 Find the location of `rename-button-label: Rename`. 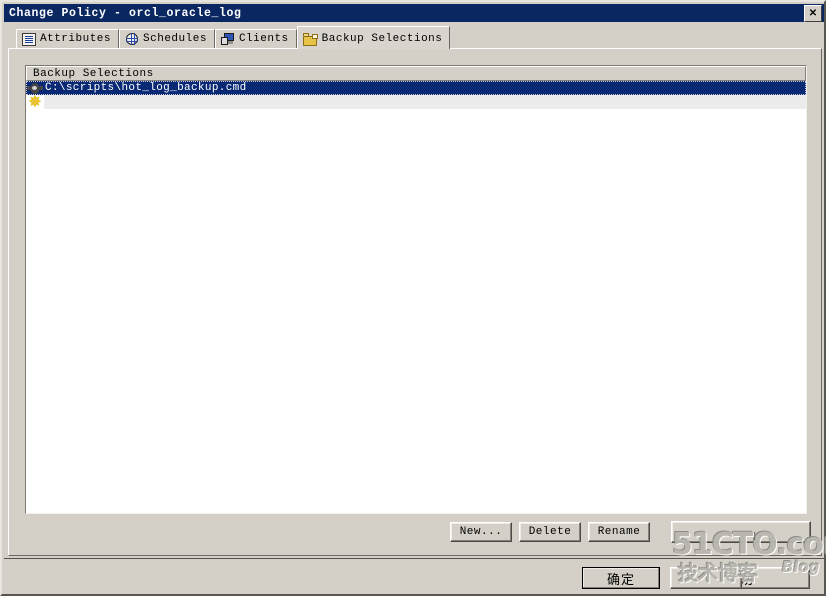

rename-button-label: Rename is located at coordinates (619, 532).